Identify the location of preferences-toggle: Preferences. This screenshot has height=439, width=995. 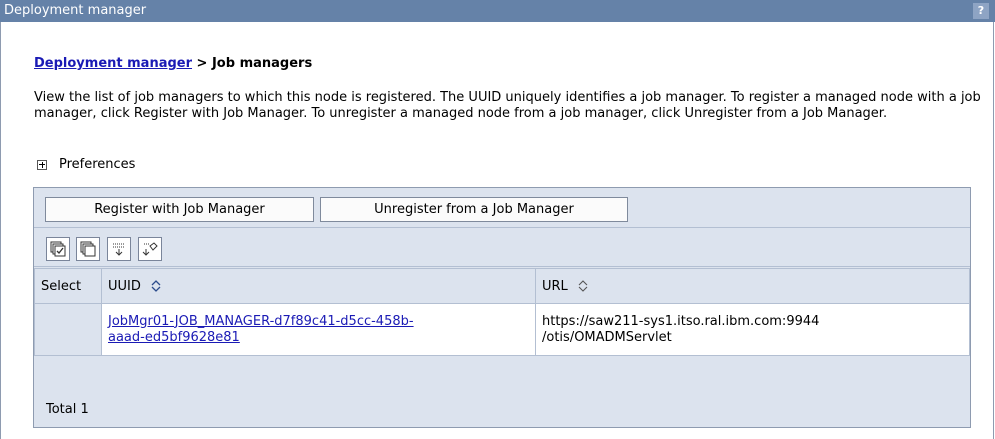
(86, 164).